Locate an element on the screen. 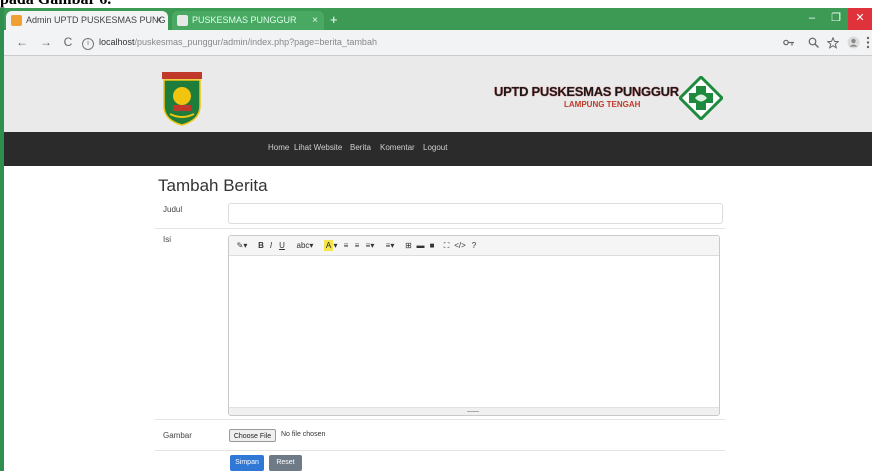 The height and width of the screenshot is (471, 872). editor-italic-button: I is located at coordinates (271, 245).